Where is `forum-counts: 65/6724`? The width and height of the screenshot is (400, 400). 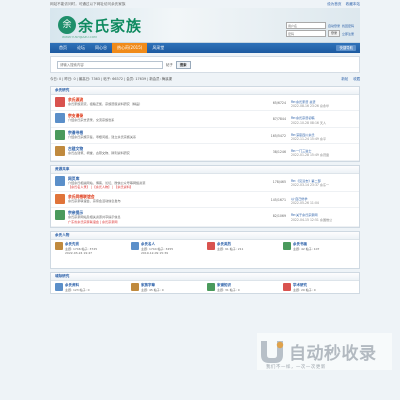 forum-counts: 65/6724 is located at coordinates (279, 103).